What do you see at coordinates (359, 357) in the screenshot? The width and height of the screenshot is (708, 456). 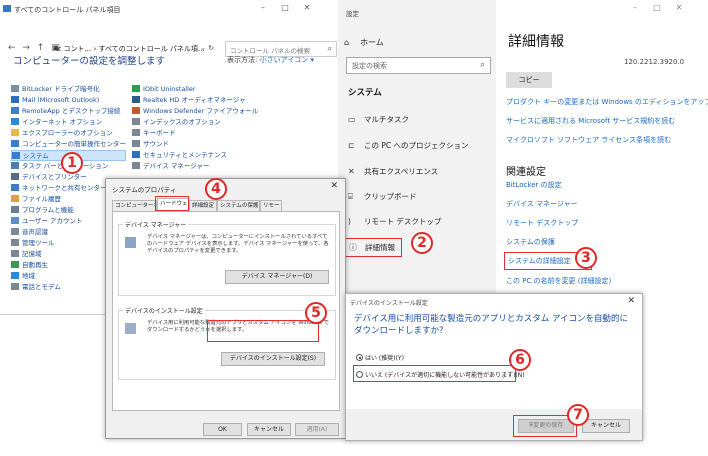 I see `radio-selected-icon` at bounding box center [359, 357].